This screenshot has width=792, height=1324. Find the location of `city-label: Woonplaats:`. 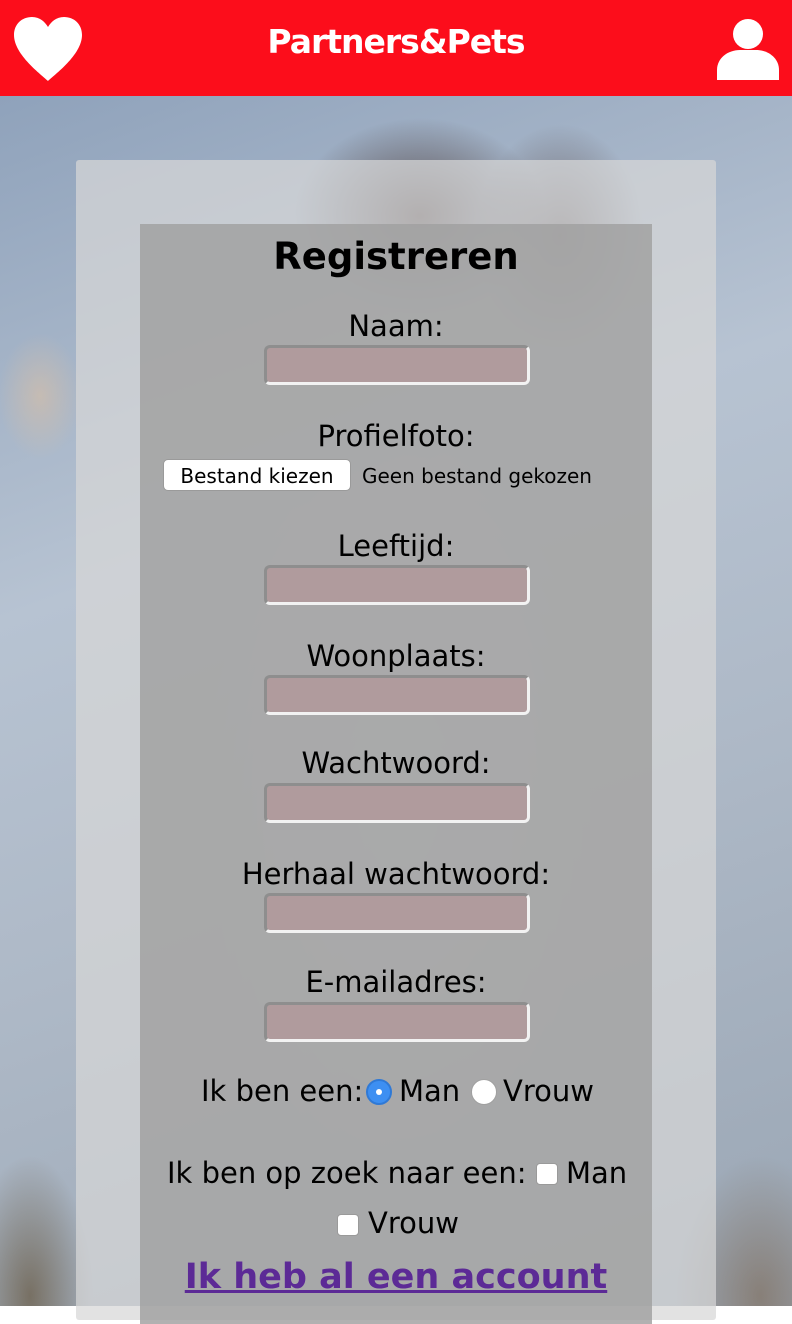

city-label: Woonplaats: is located at coordinates (396, 656).